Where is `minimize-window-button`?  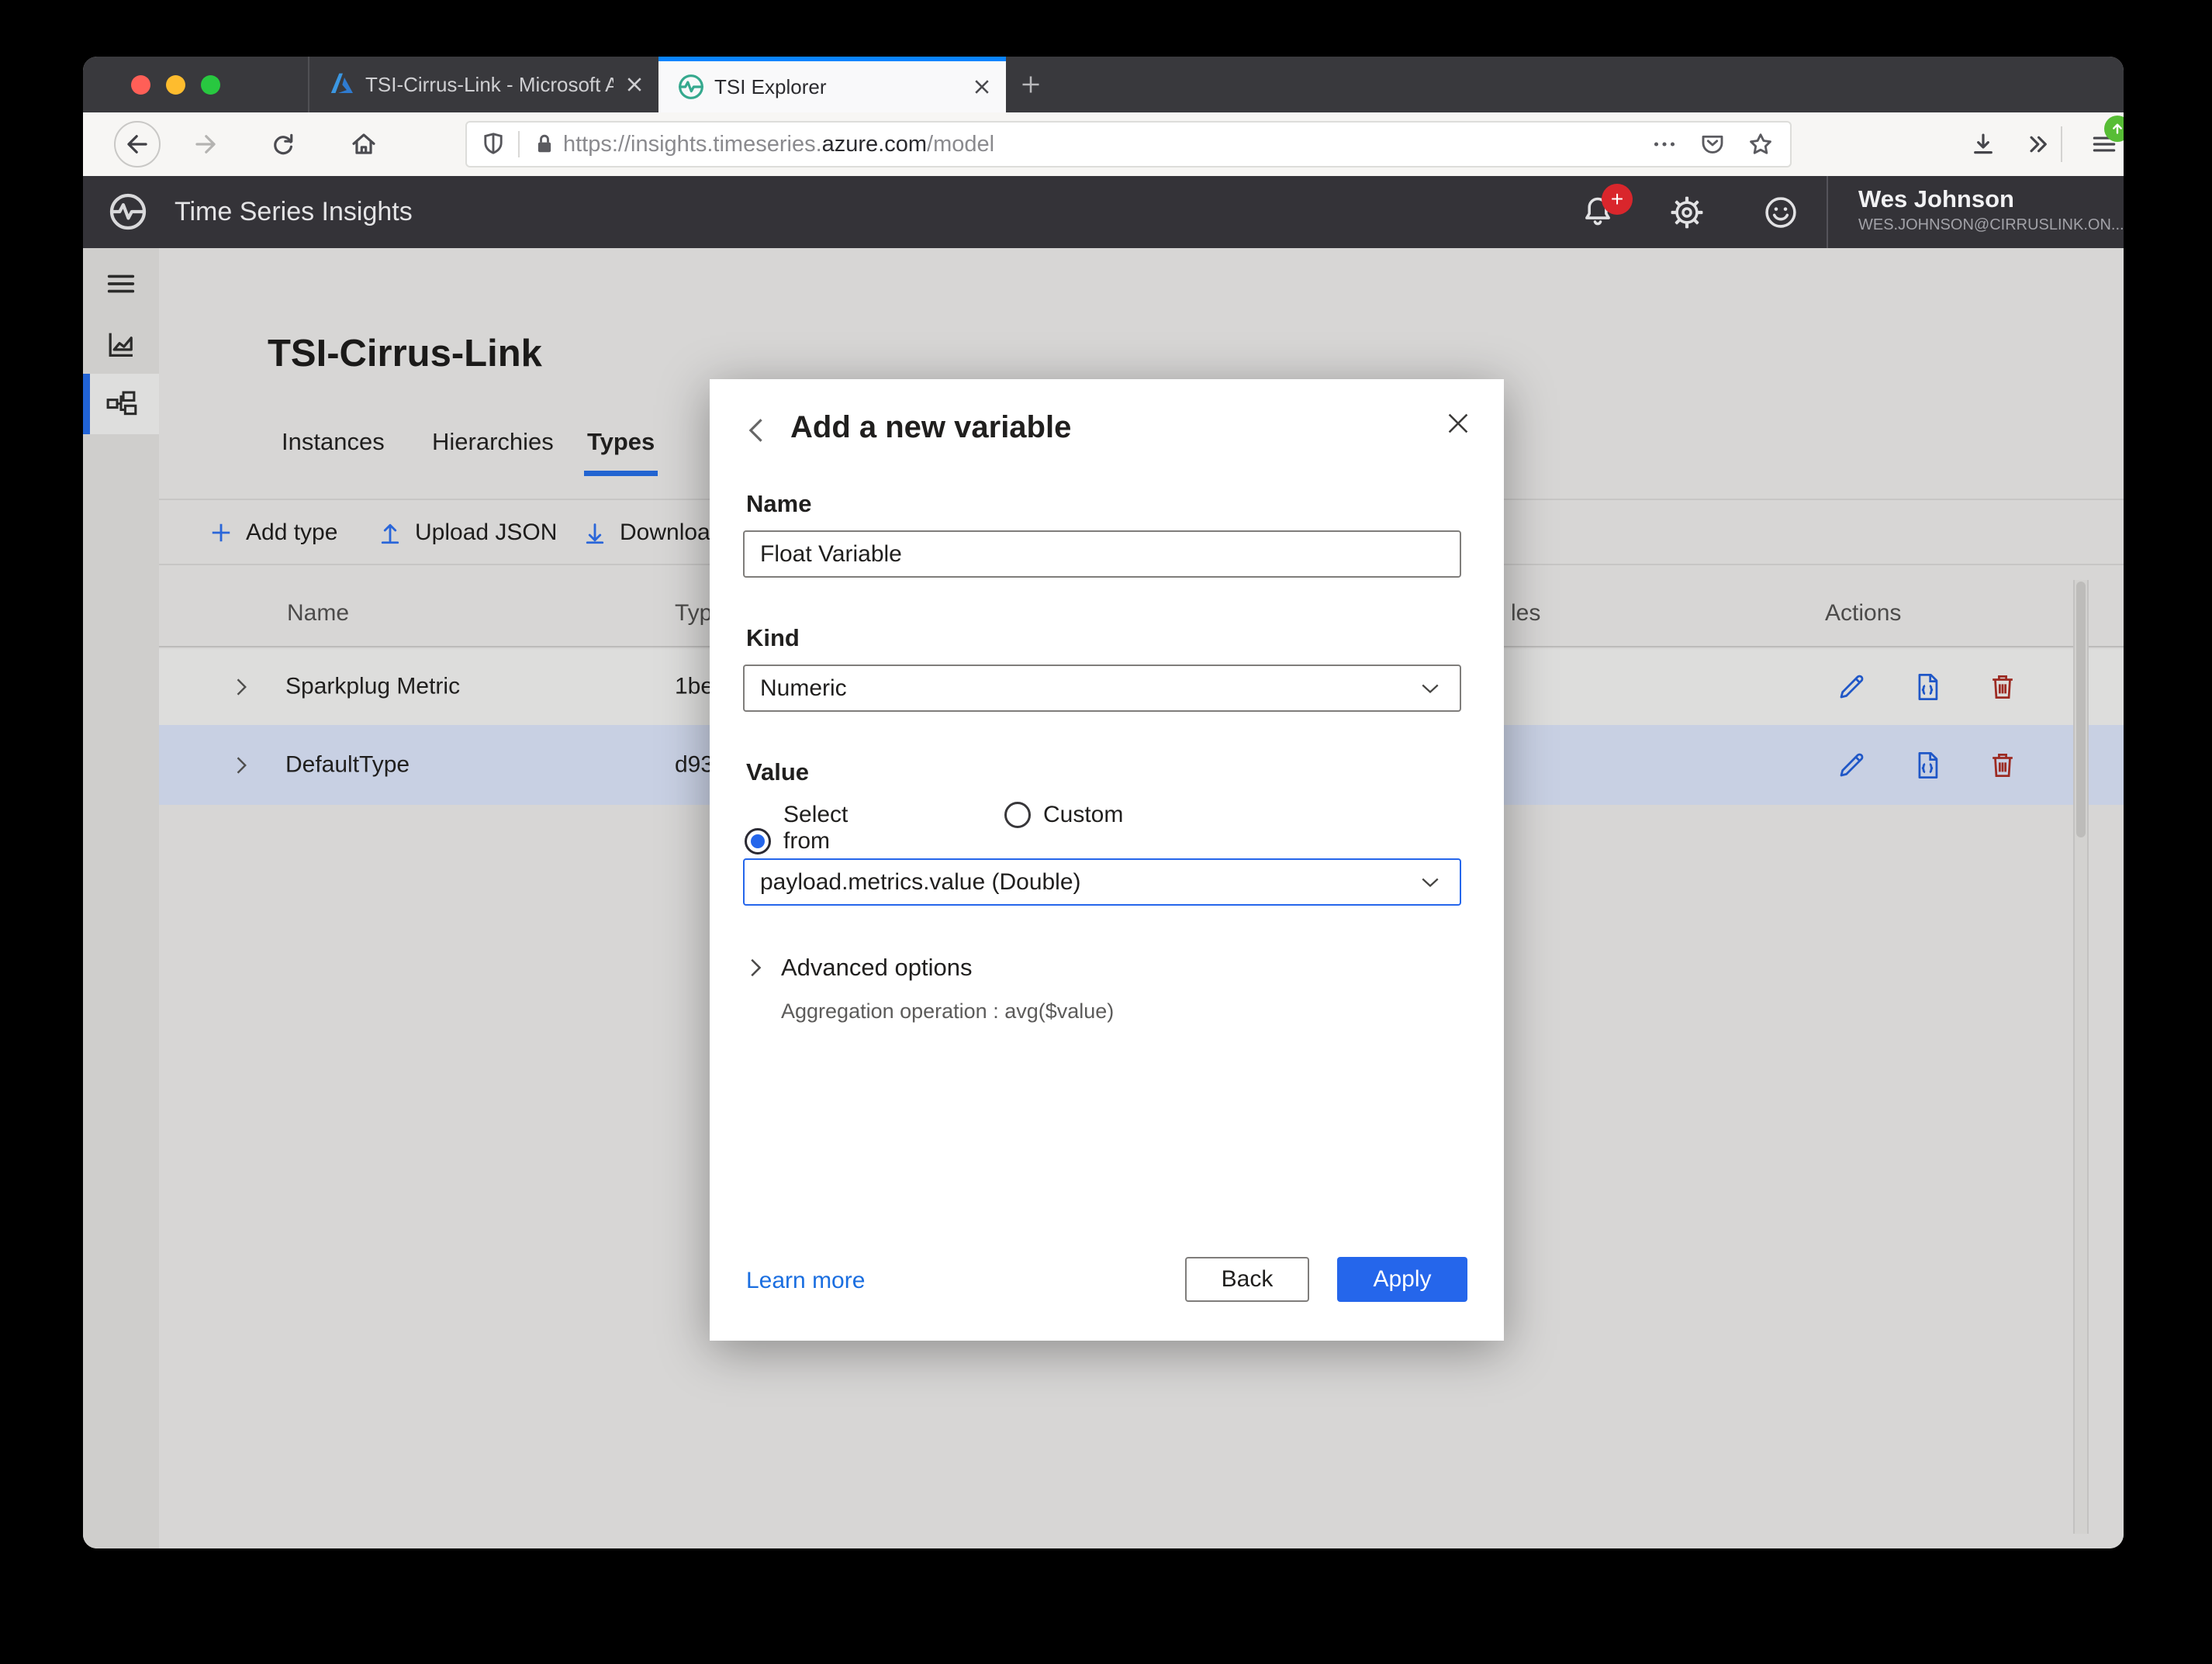
minimize-window-button is located at coordinates (175, 84).